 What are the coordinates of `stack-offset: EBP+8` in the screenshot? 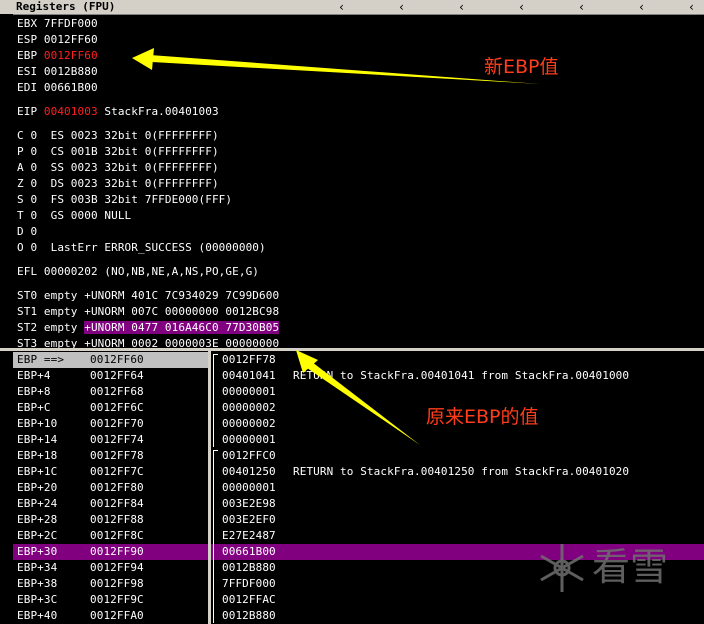 It's located at (34, 391).